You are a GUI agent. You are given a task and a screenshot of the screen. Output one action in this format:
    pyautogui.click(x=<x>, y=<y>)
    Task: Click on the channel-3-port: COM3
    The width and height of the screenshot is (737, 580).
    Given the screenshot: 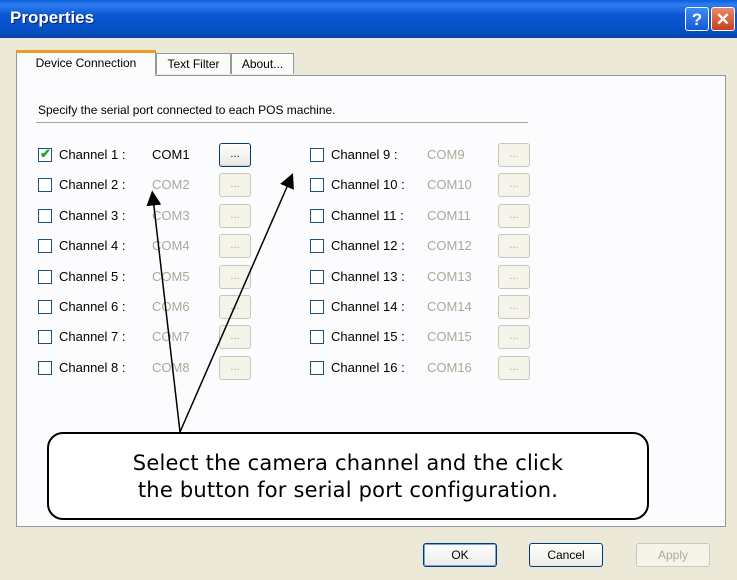 What is the action you would take?
    pyautogui.click(x=171, y=215)
    